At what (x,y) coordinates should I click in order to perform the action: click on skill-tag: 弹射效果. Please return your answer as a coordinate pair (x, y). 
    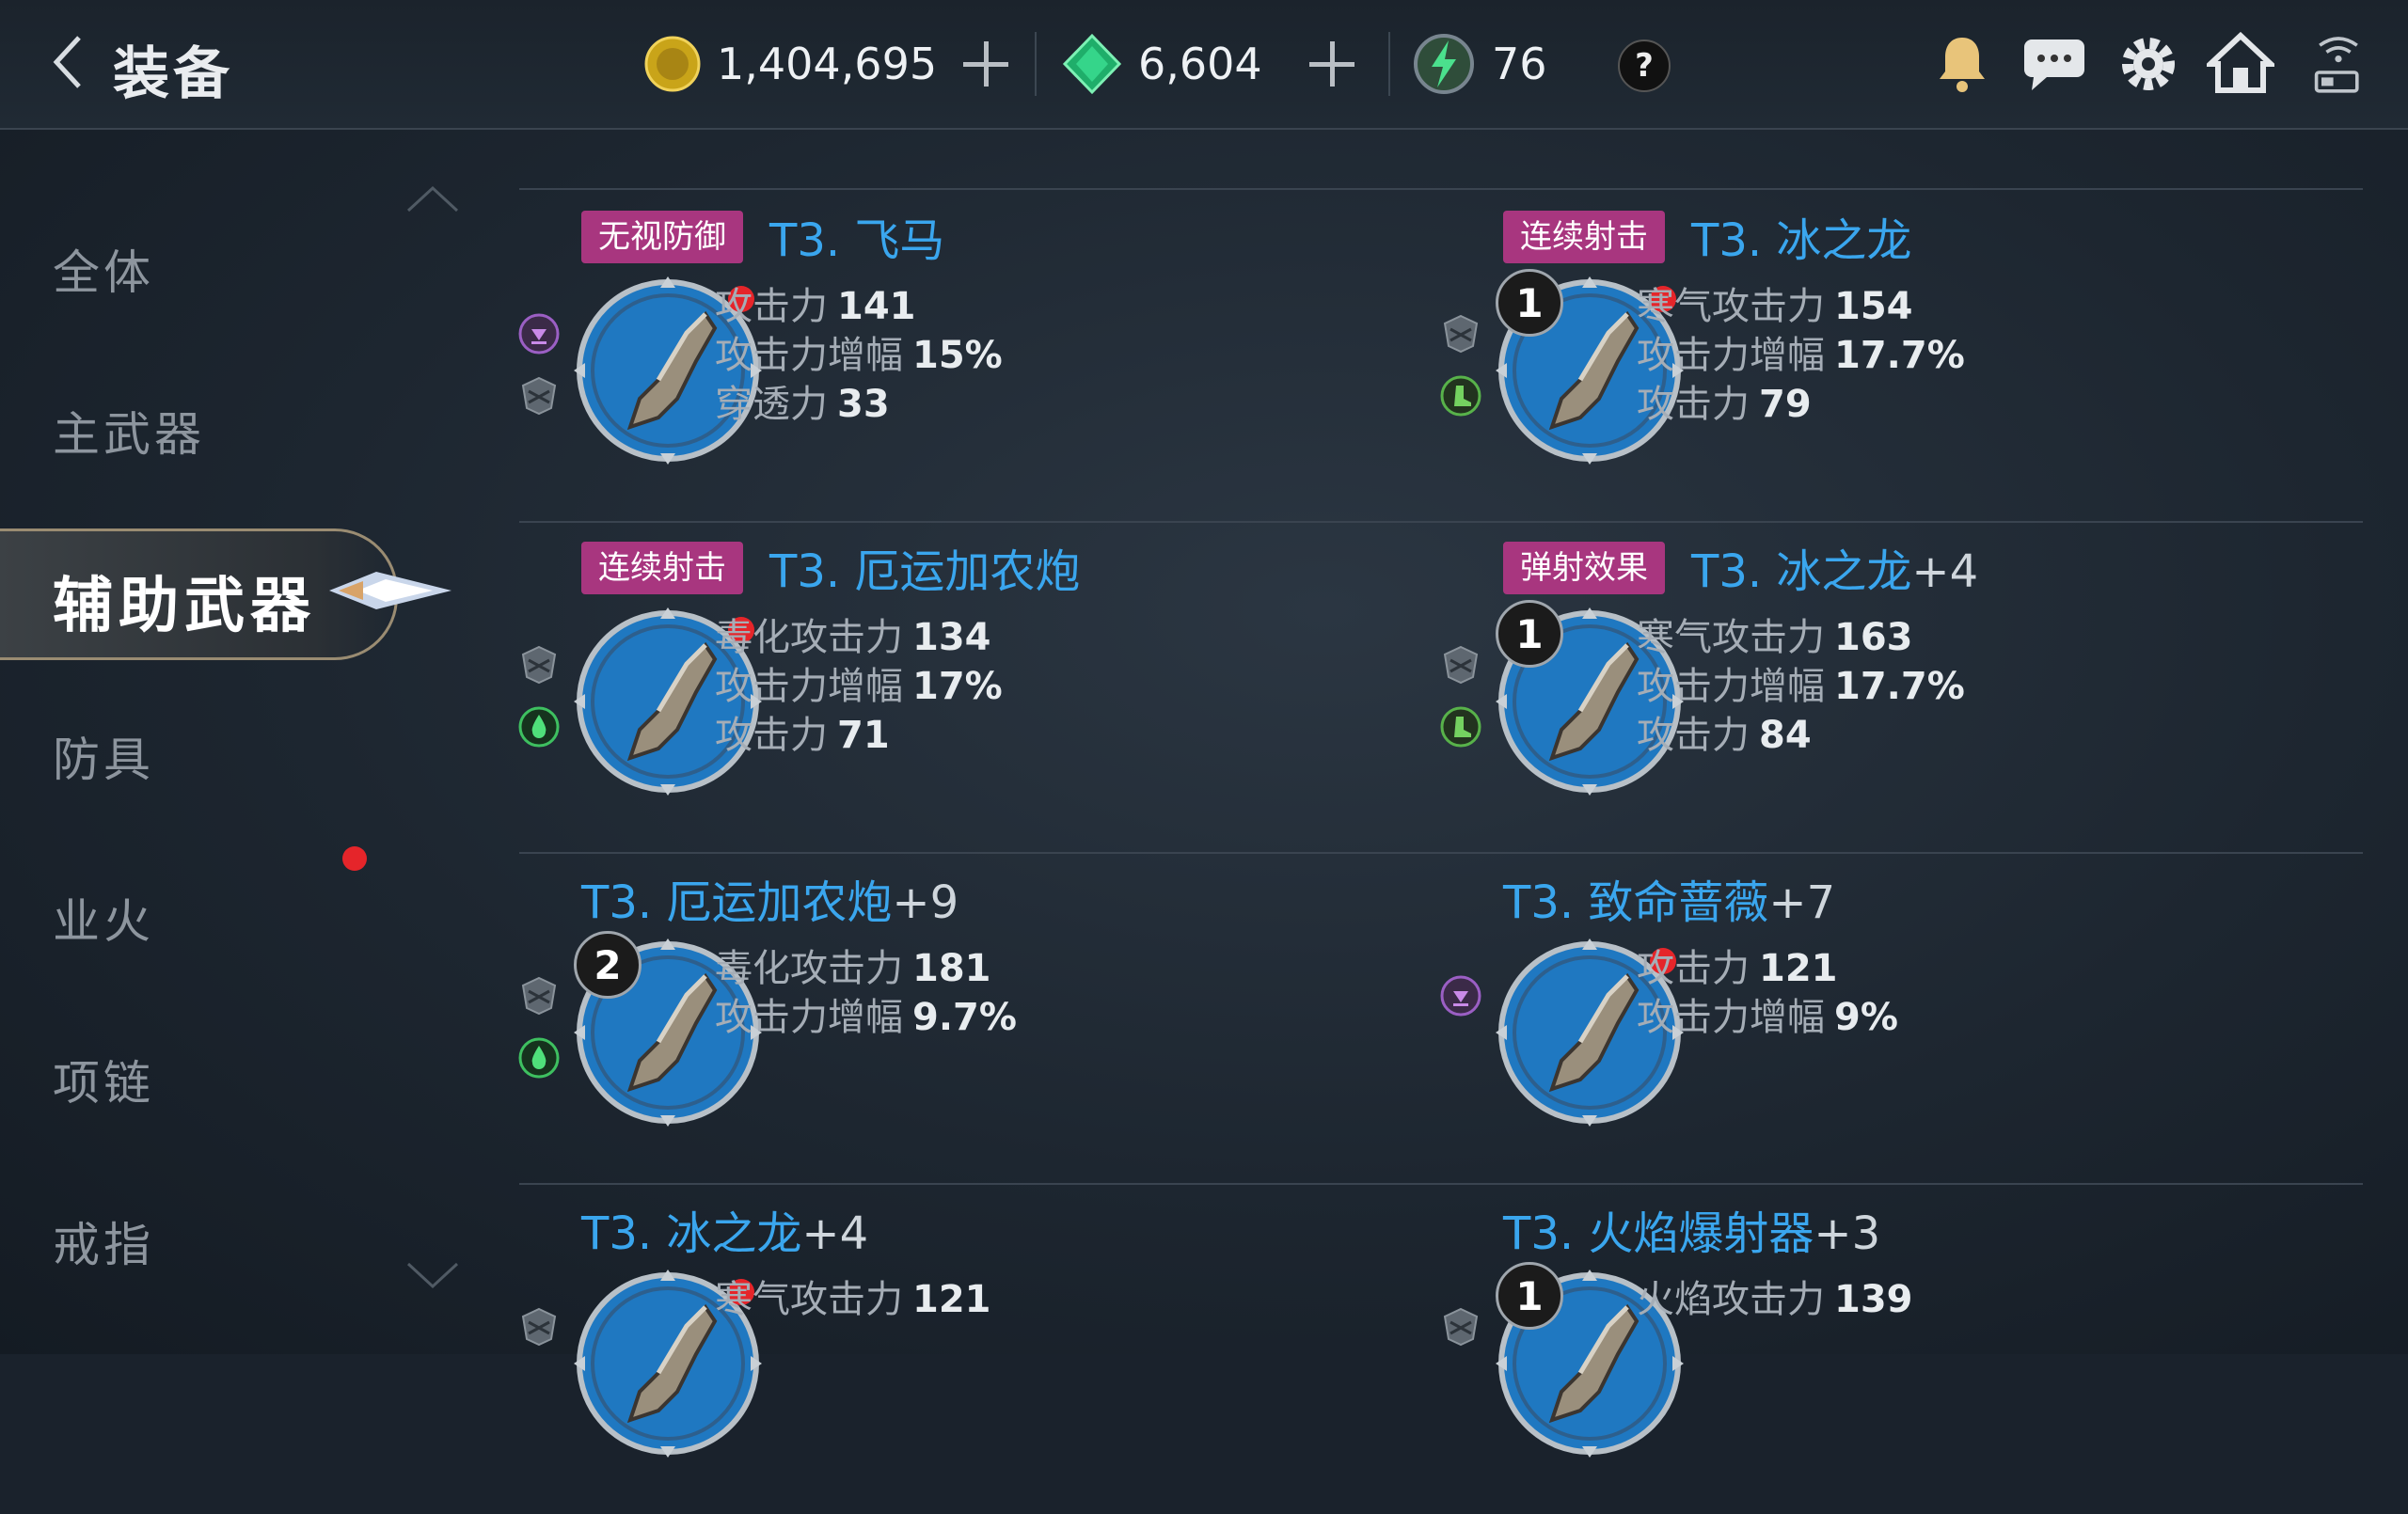
    Looking at the image, I should click on (1584, 568).